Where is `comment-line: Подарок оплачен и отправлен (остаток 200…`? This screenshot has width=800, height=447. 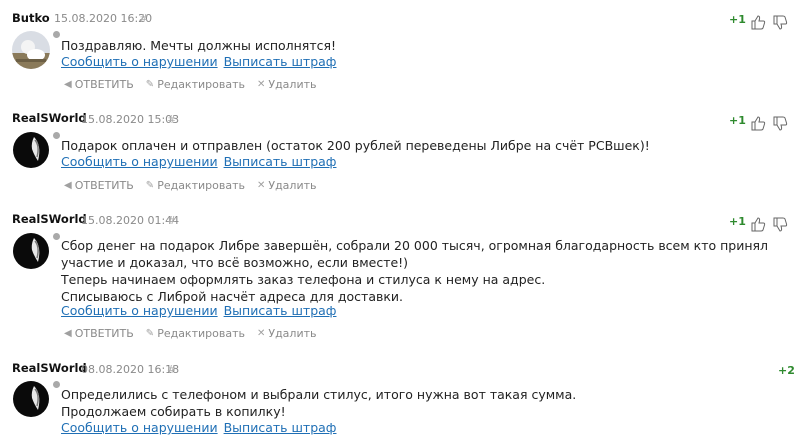 comment-line: Подарок оплачен и отправлен (остаток 200… is located at coordinates (355, 145).